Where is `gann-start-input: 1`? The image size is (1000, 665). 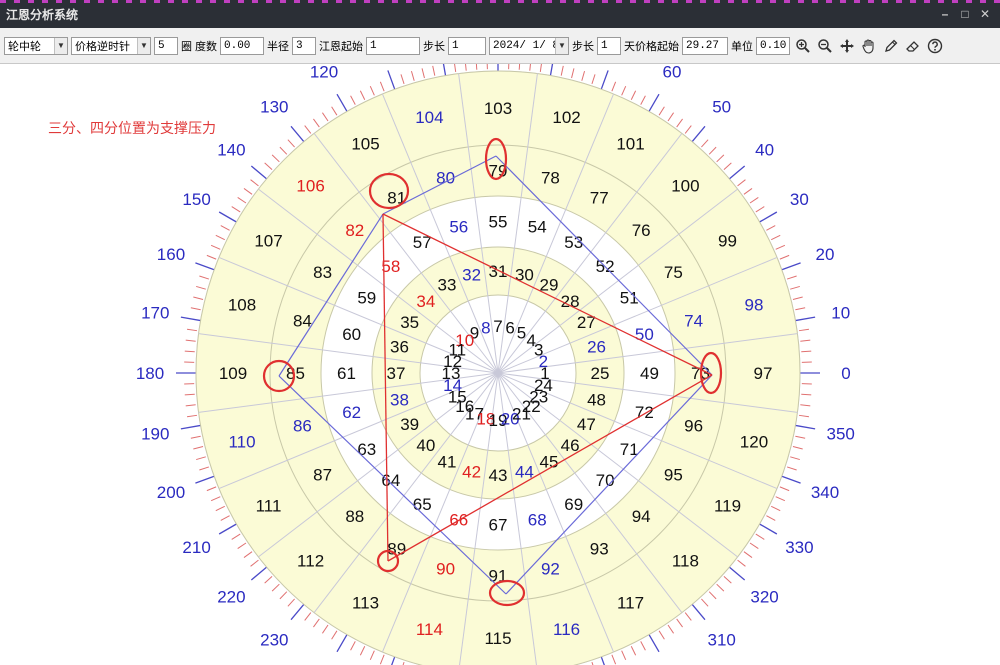
gann-start-input: 1 is located at coordinates (393, 45).